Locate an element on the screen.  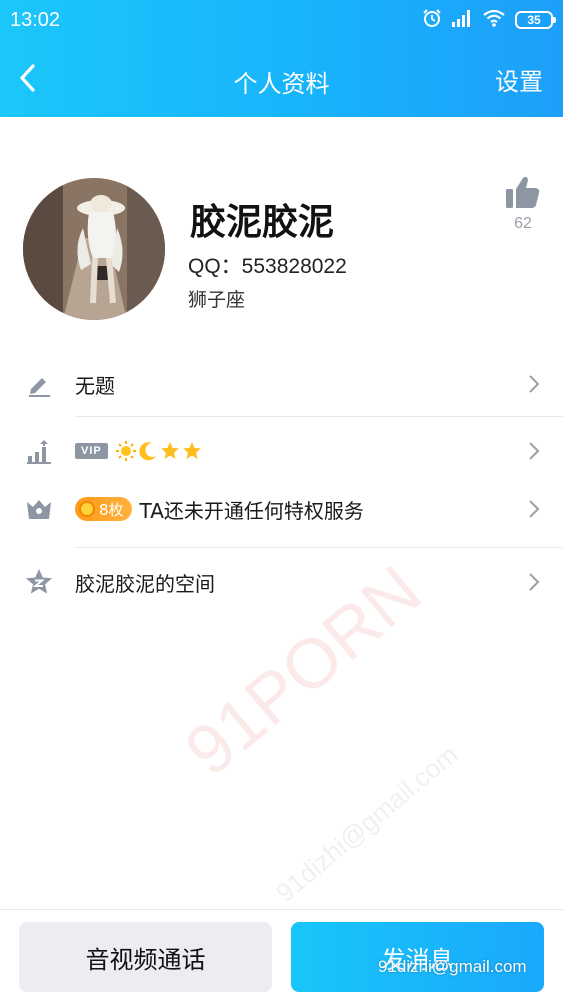
privilege-row: 8枚 TA还未开通任何特权服务 is located at coordinates (281, 509).